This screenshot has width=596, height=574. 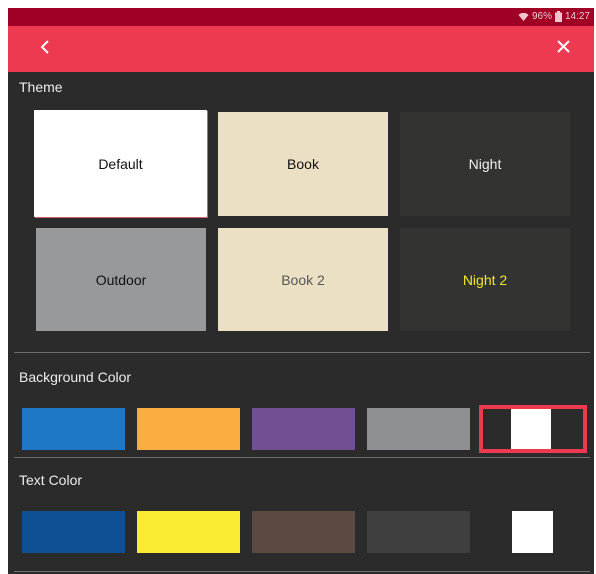 I want to click on text-color-swatch-blue, so click(x=73, y=532).